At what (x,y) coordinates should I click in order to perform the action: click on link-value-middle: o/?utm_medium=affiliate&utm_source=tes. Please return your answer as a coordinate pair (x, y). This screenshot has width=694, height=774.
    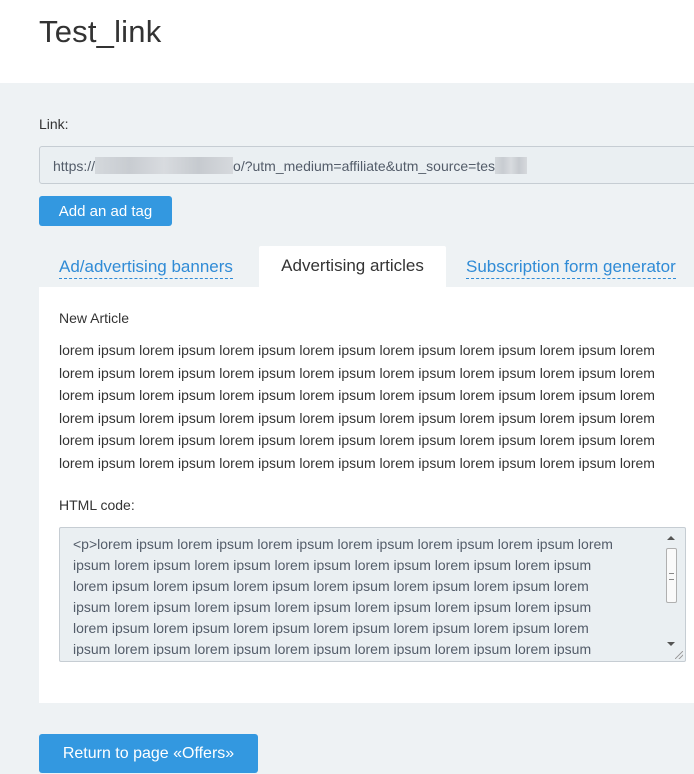
    Looking at the image, I should click on (364, 166).